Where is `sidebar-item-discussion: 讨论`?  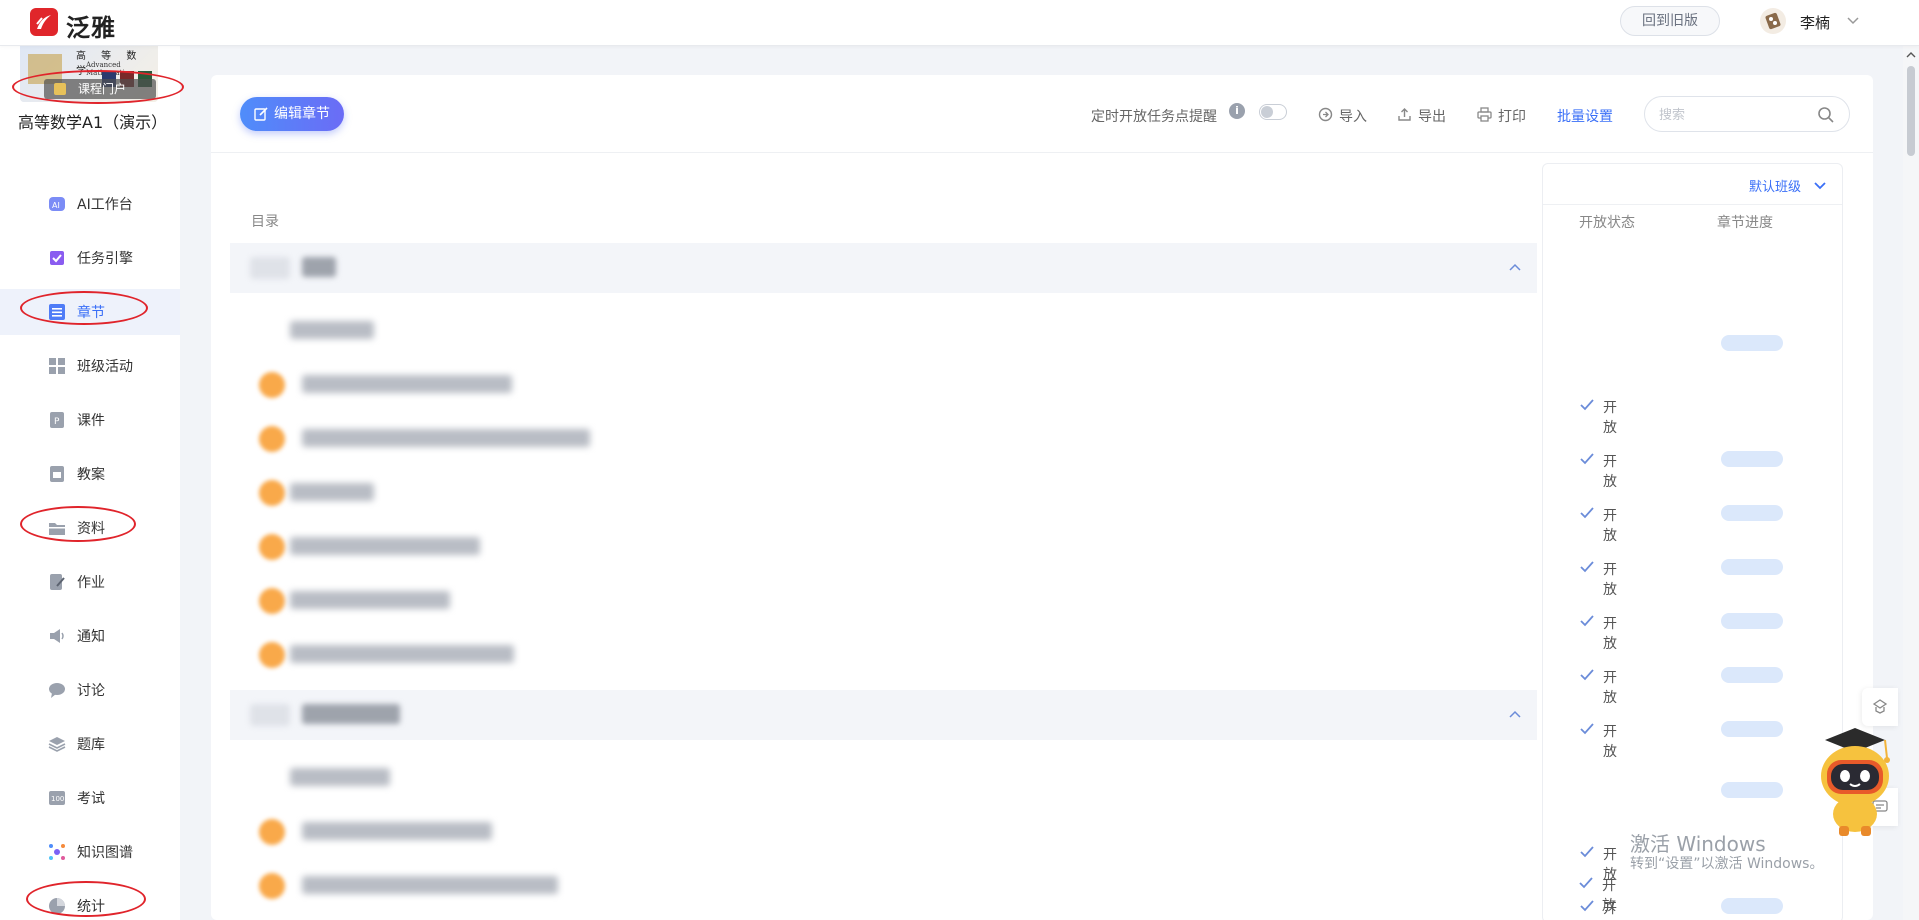 sidebar-item-discussion: 讨论 is located at coordinates (90, 690).